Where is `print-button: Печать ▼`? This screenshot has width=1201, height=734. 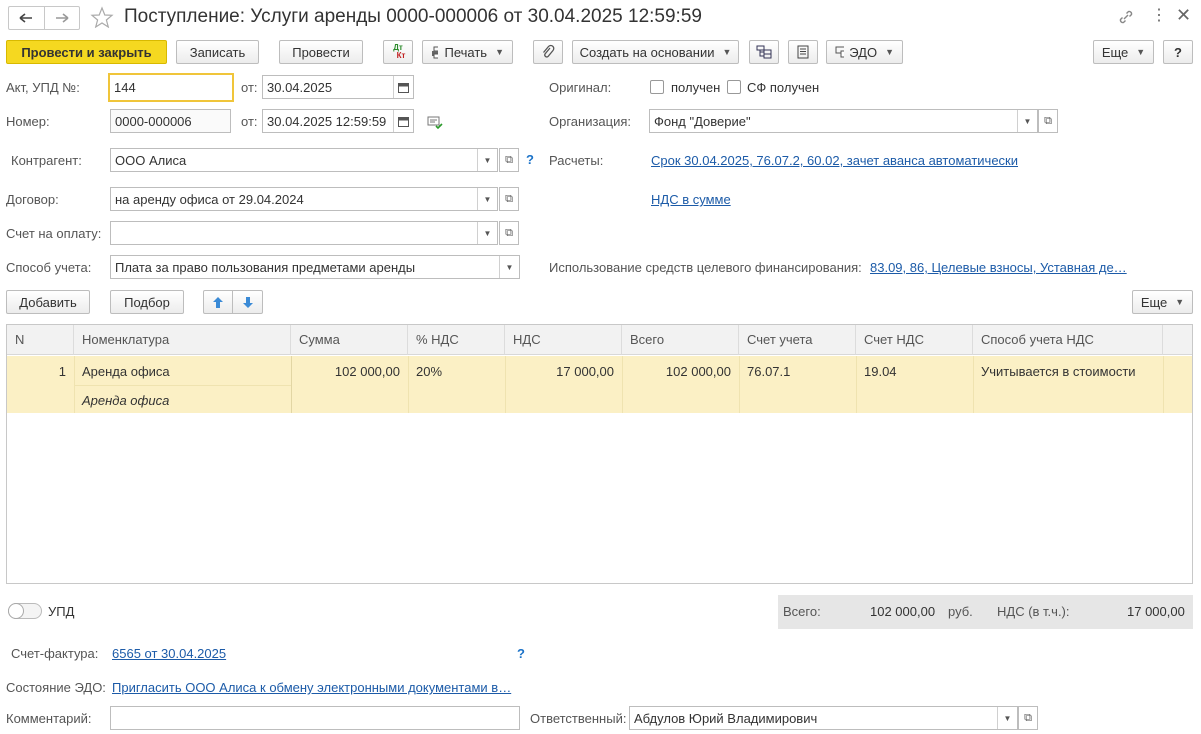
print-button: Печать ▼ is located at coordinates (467, 52).